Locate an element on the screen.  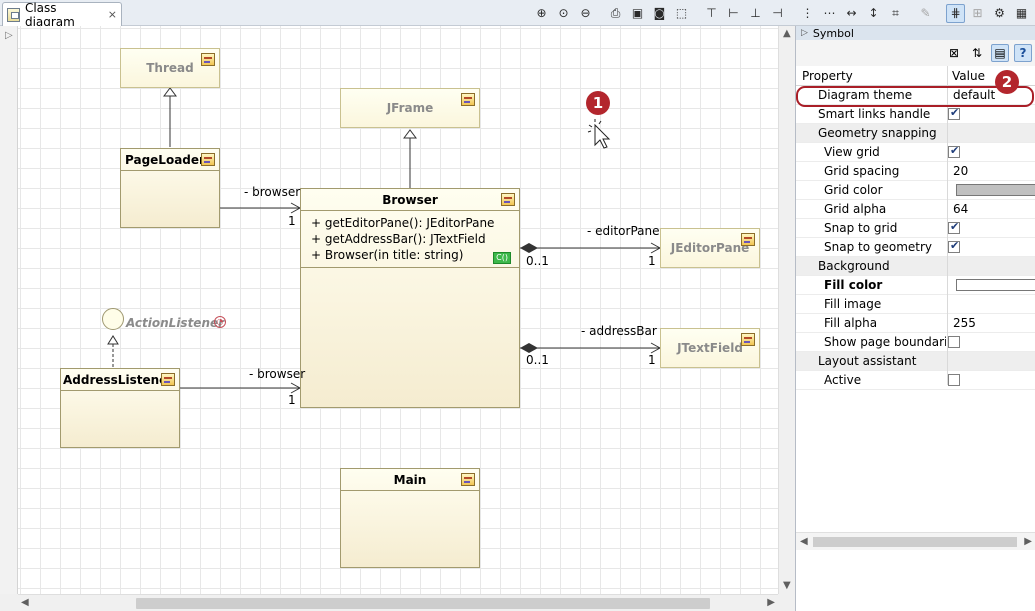
canvas-horizontal-scrollbar: ◀ ▶ is located at coordinates (398, 602).